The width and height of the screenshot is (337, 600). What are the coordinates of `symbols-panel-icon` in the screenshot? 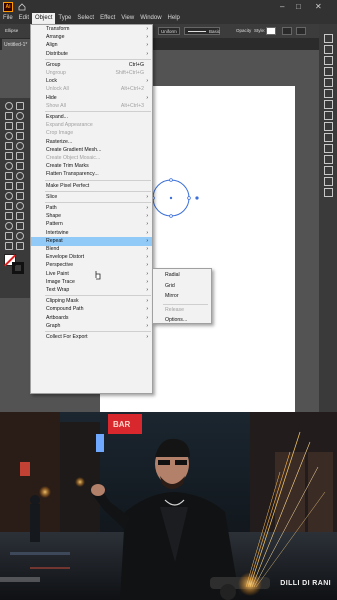 It's located at (328, 104).